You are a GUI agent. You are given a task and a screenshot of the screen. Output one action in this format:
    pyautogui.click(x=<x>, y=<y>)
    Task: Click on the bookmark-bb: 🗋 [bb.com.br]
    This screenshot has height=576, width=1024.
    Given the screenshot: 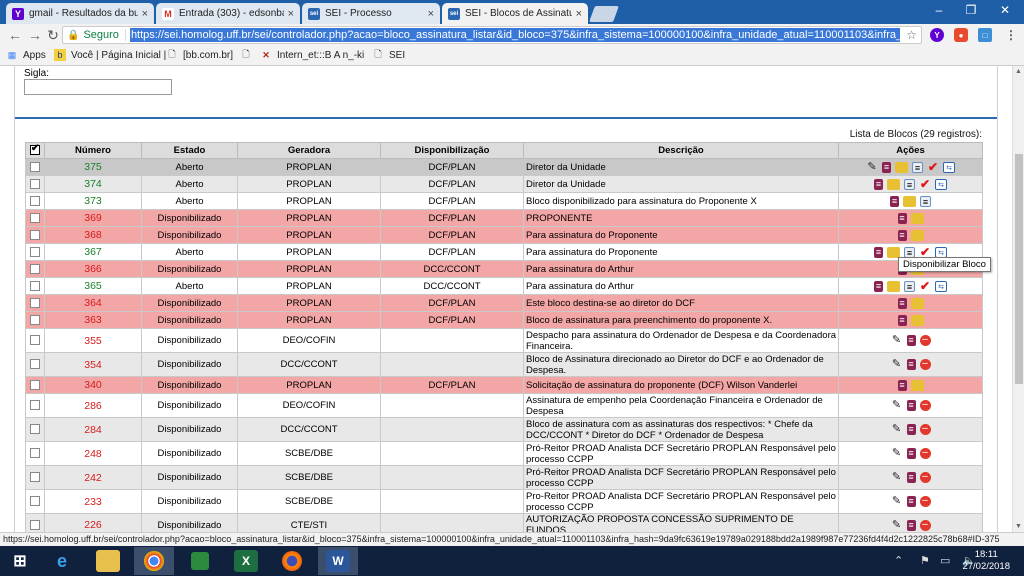 What is the action you would take?
    pyautogui.click(x=199, y=55)
    